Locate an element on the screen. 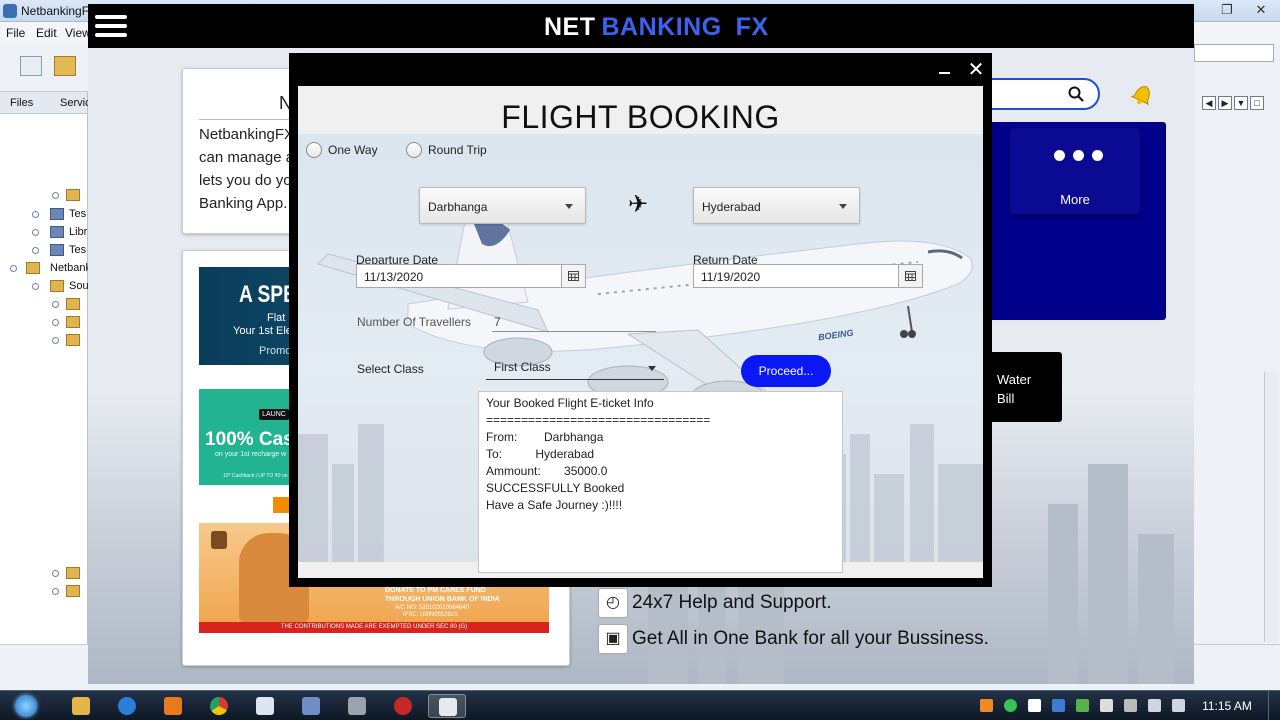 This screenshot has width=1280, height=720. app-header: NET BANKING FX is located at coordinates (641, 26).